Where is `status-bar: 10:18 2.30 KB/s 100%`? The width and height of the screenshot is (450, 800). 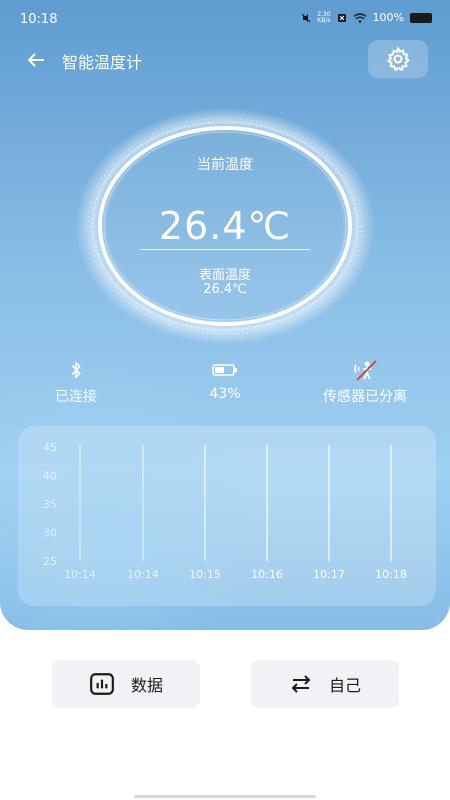 status-bar: 10:18 2.30 KB/s 100% is located at coordinates (225, 20).